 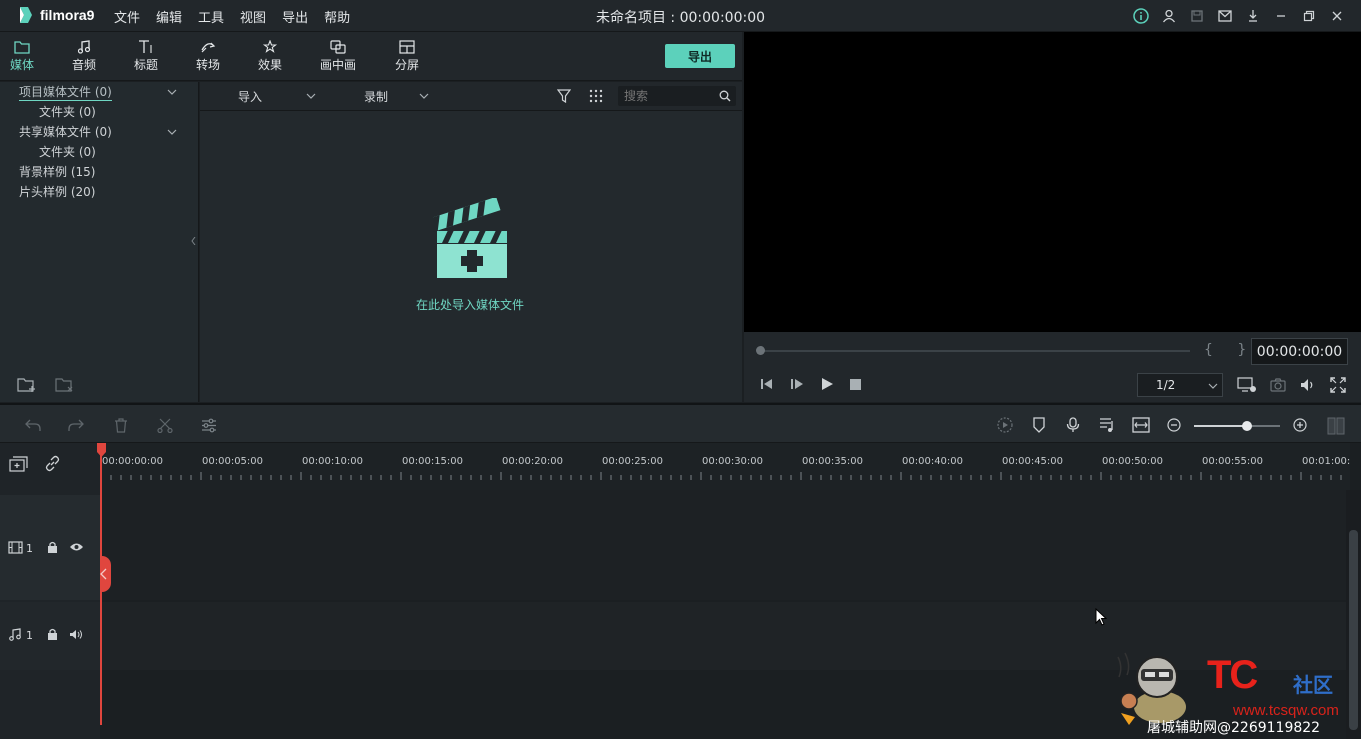 I want to click on render-preview-icon, so click(x=1005, y=425).